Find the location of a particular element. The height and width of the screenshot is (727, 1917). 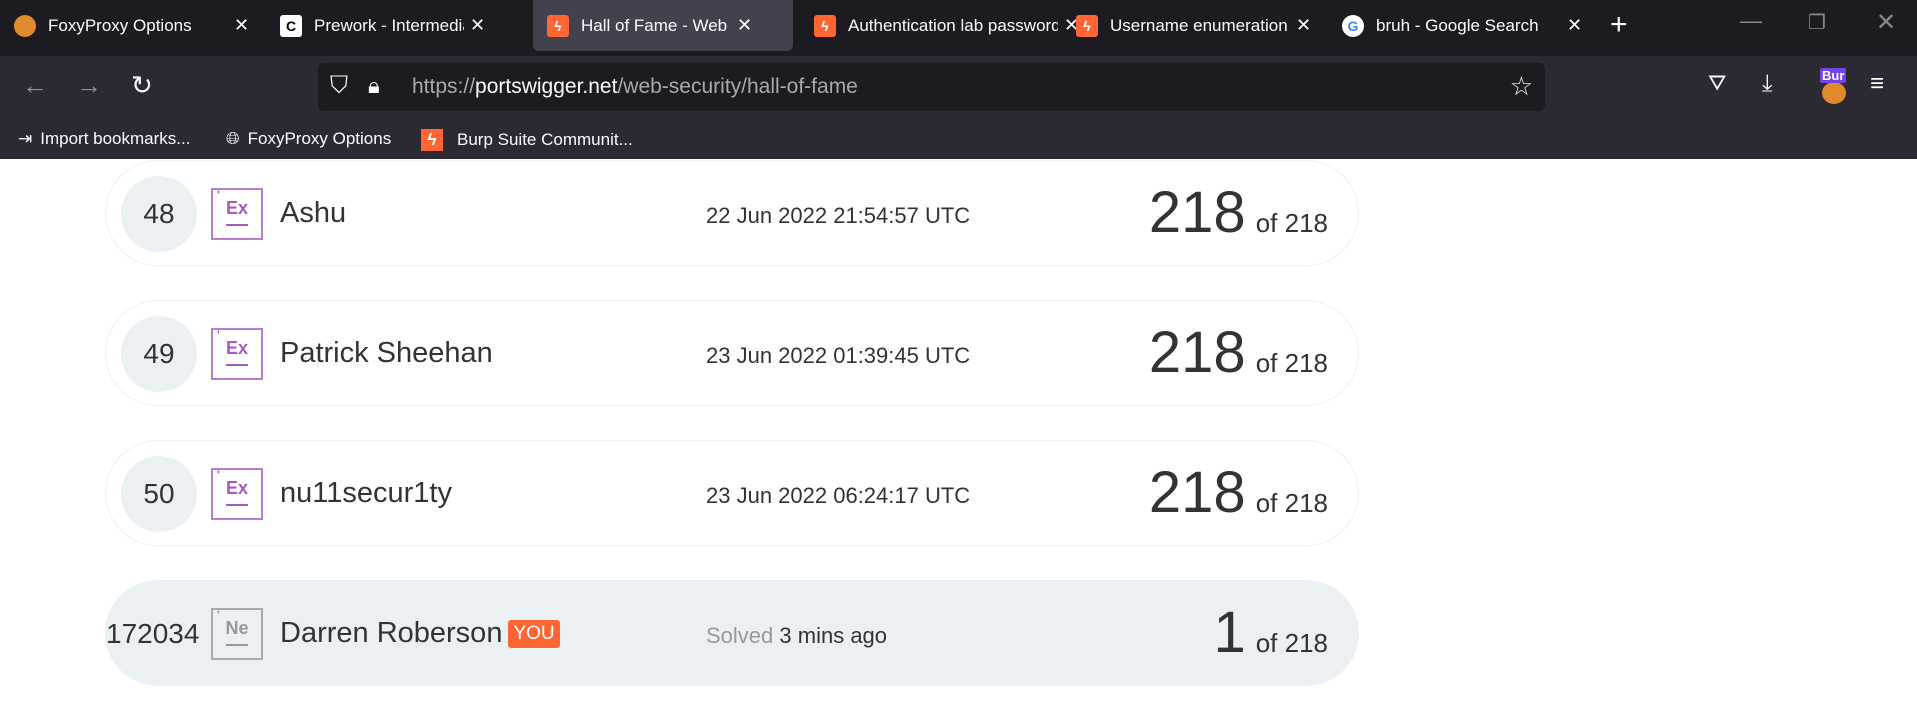

timestamp: 23 Jun 2022 01:39:45 UTC is located at coordinates (838, 355).